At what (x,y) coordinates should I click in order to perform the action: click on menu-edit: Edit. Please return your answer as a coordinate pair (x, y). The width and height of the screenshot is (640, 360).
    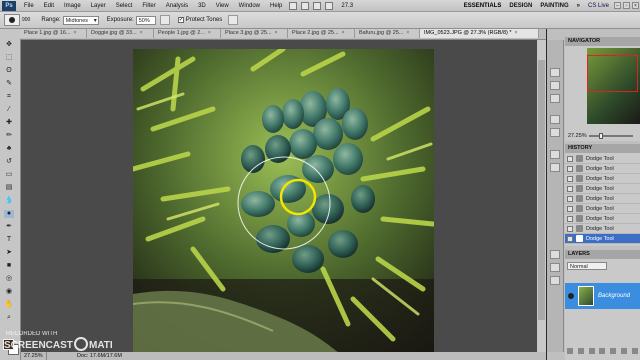
    Looking at the image, I should click on (49, 6).